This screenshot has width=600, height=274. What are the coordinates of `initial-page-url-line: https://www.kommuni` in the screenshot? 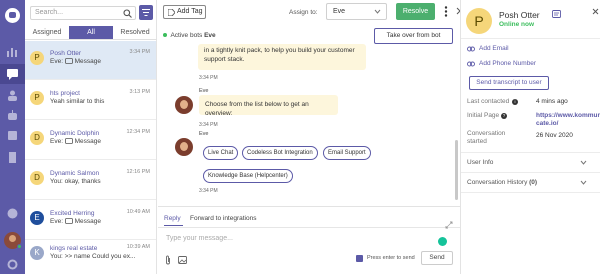 It's located at (568, 115).